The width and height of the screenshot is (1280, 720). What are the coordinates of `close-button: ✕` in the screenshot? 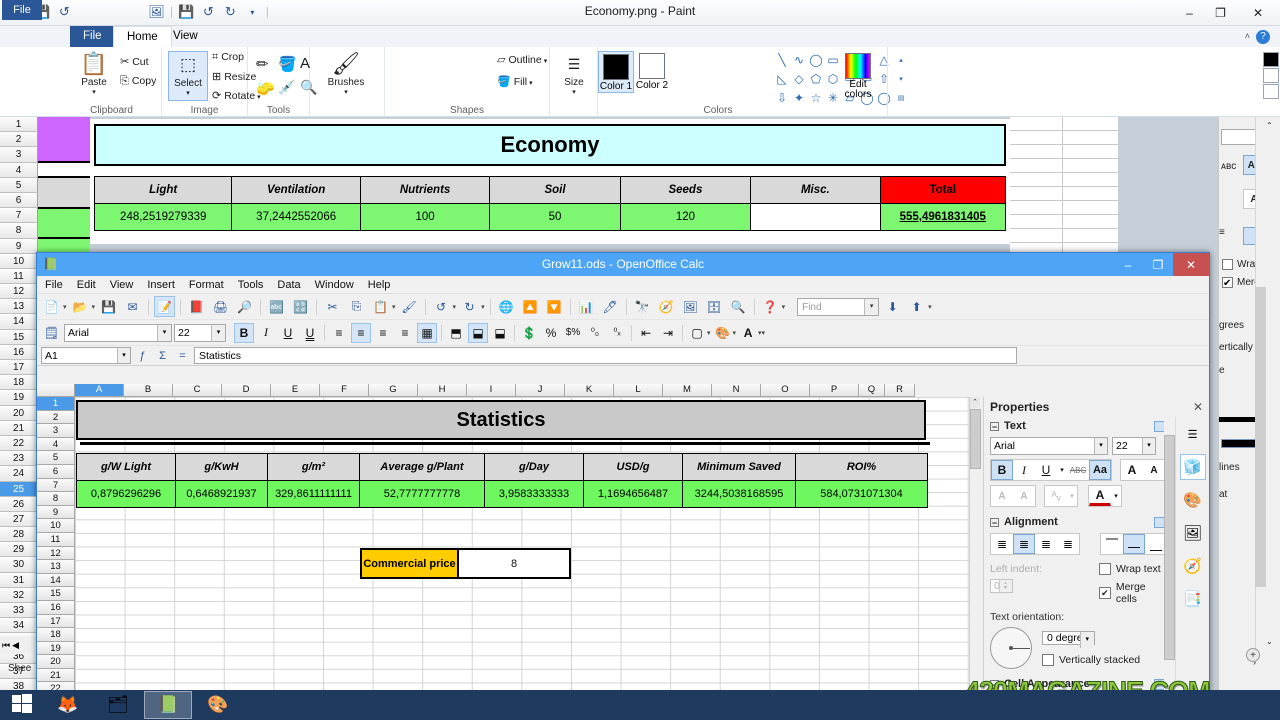 It's located at (1258, 12).